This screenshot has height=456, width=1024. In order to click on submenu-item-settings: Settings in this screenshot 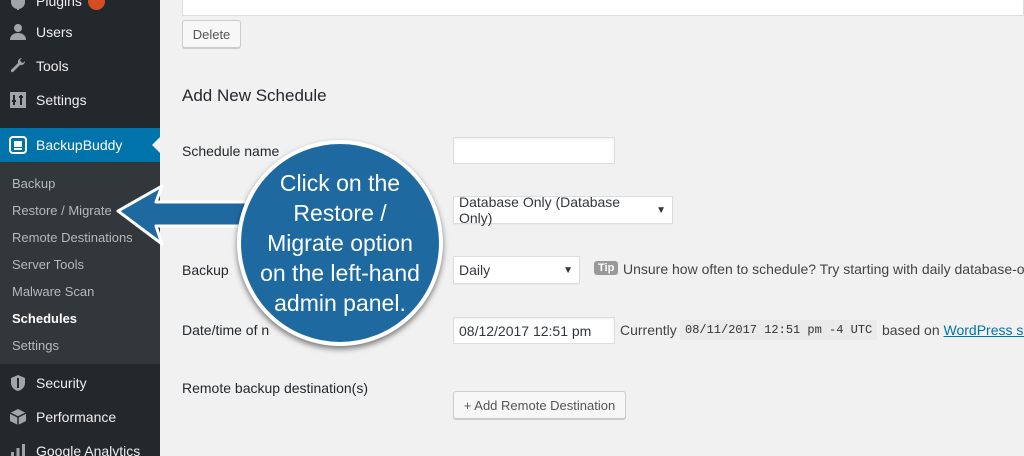, I will do `click(35, 345)`.